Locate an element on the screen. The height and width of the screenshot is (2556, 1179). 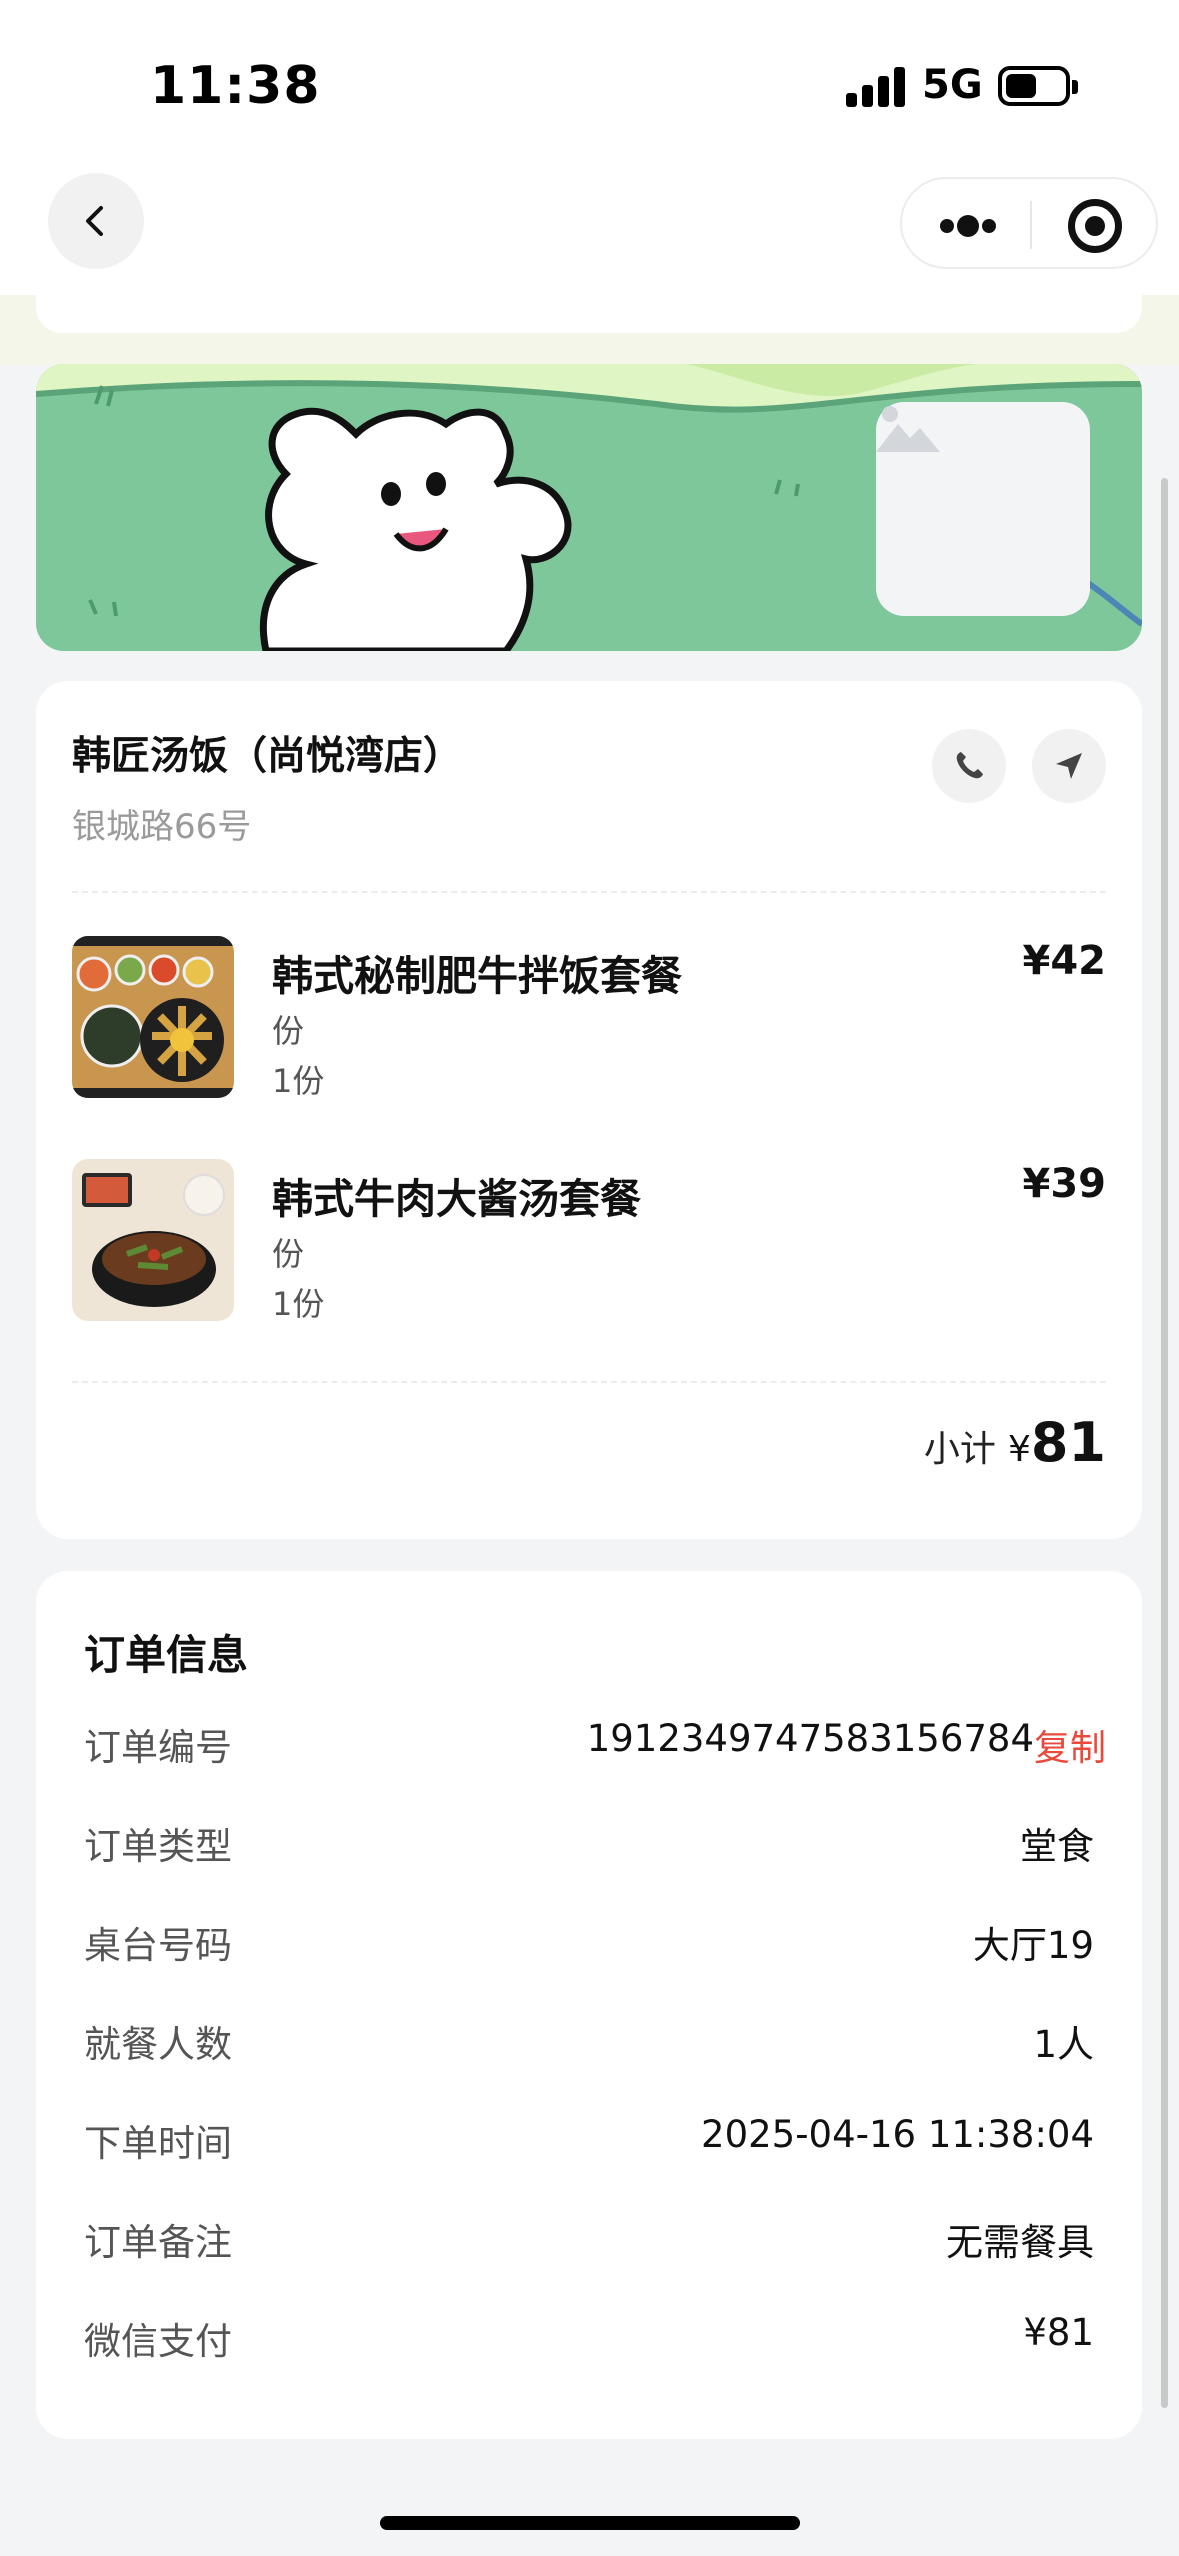
payment-row: 微信支付 ¥81 is located at coordinates (595, 2341).